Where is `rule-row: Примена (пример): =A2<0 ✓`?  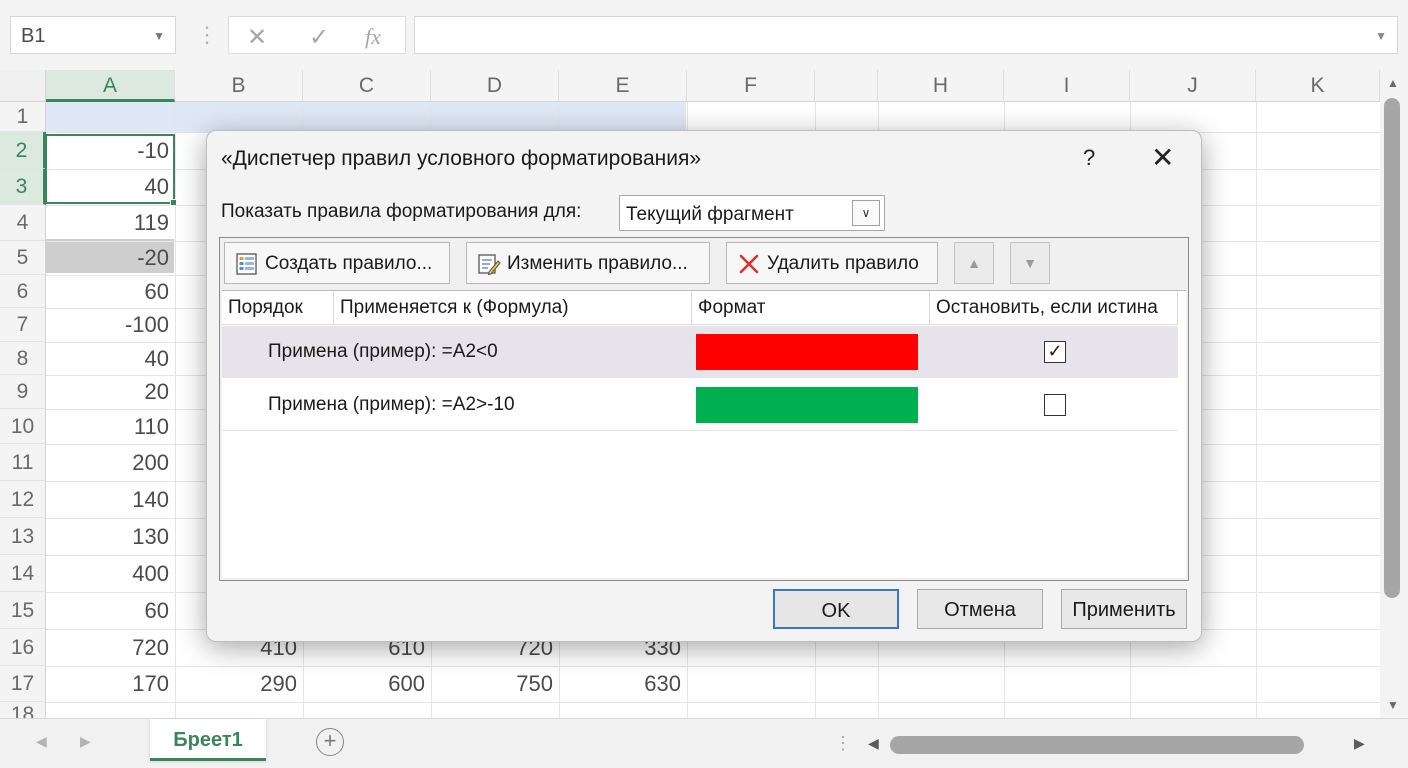
rule-row: Примена (пример): =A2<0 ✓ is located at coordinates (700, 352).